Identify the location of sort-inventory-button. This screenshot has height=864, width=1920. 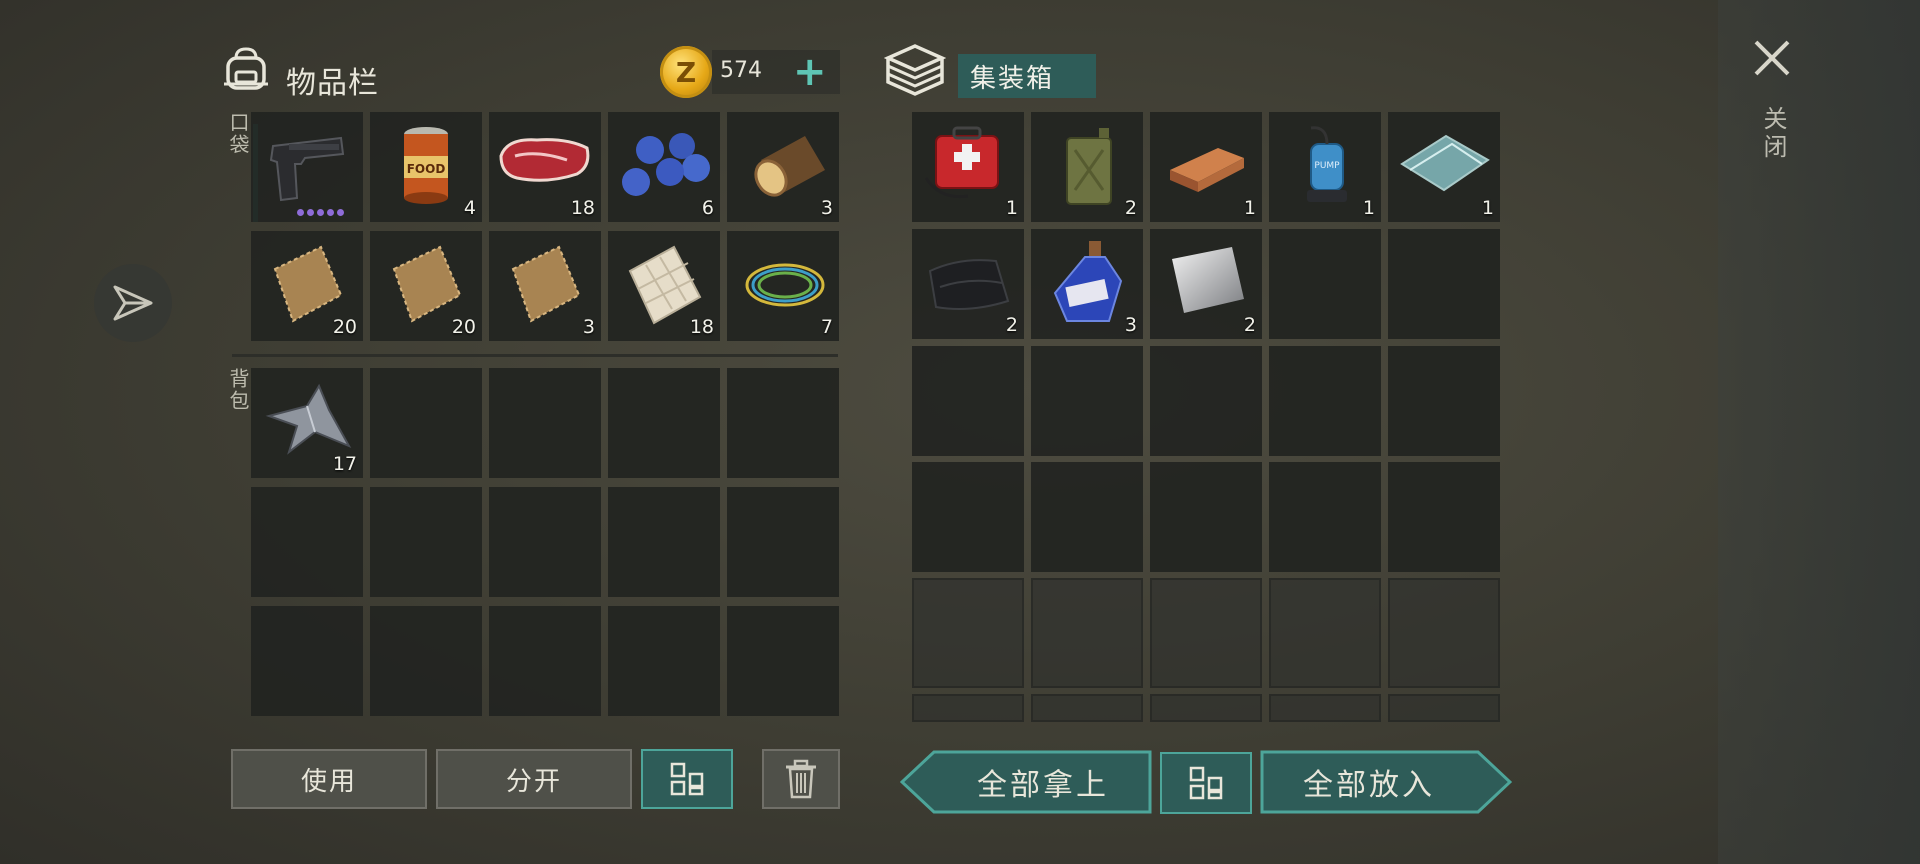
(687, 779).